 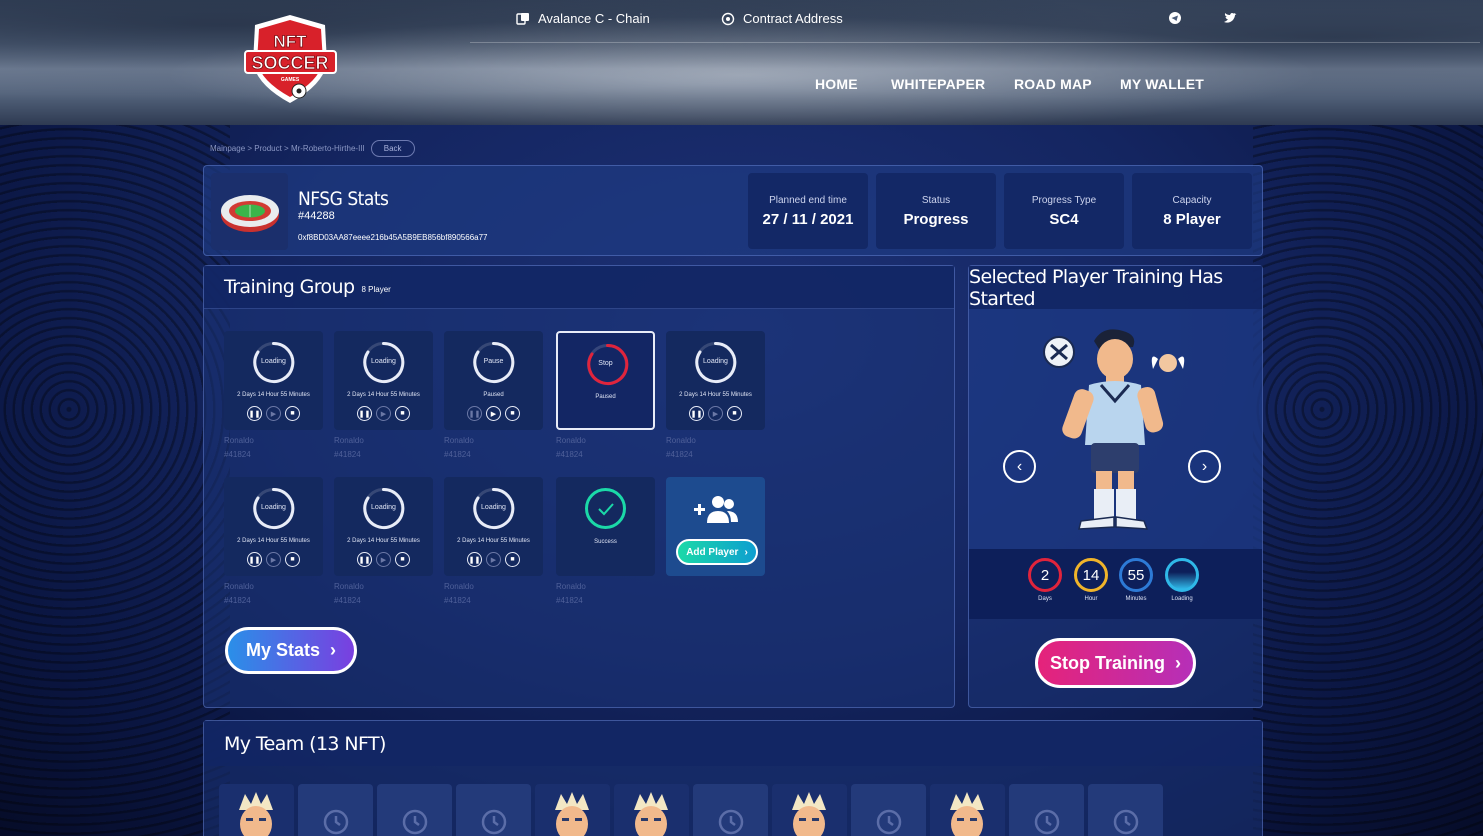 I want to click on training-card: Success, so click(x=605, y=526).